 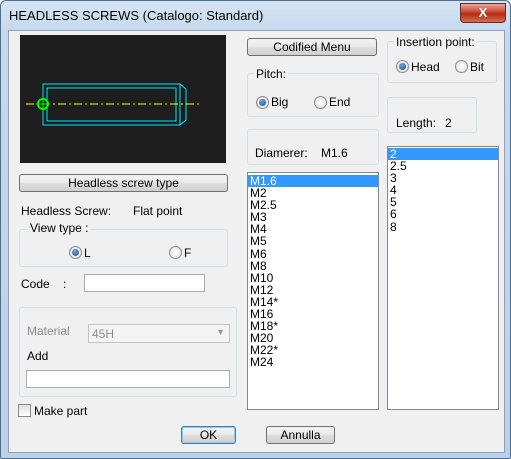 I want to click on diameter-list-item: M3, so click(x=313, y=217).